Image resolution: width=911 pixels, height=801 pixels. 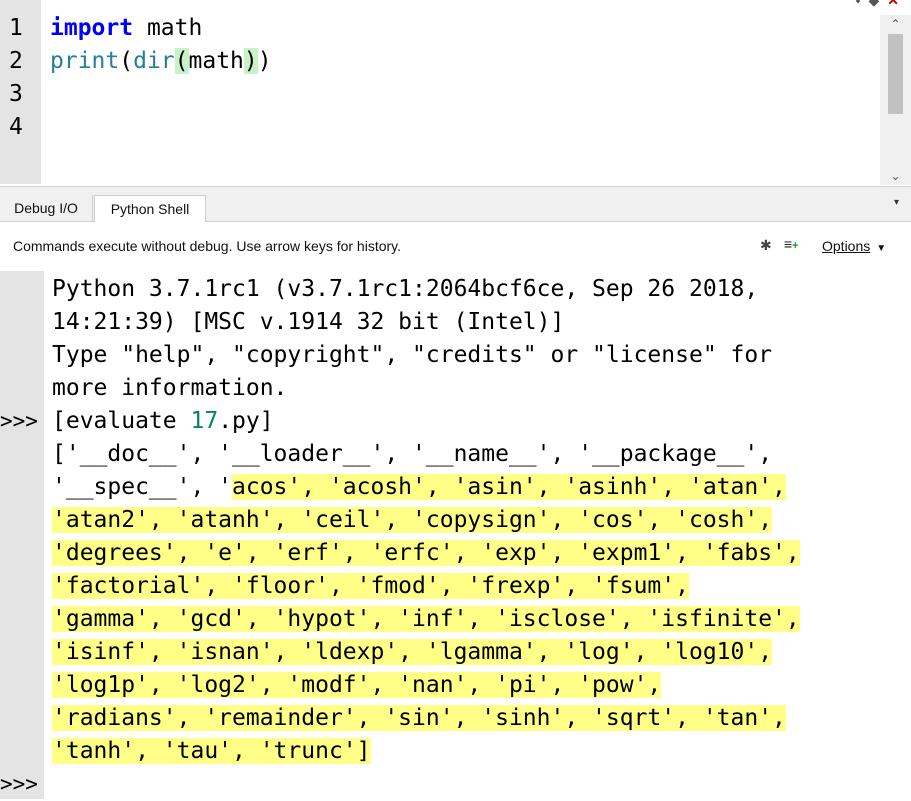 I want to click on line-number: 3, so click(x=16, y=94).